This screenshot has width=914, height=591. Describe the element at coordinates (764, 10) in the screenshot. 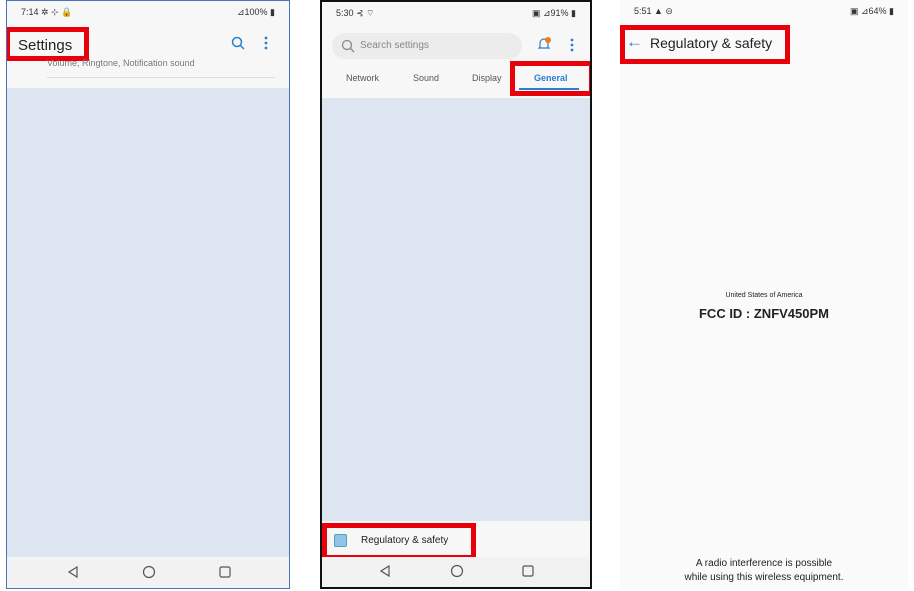

I see `status-bar: 5:51 ▲ ⊝ ▣ ⊿64% ▮` at that location.